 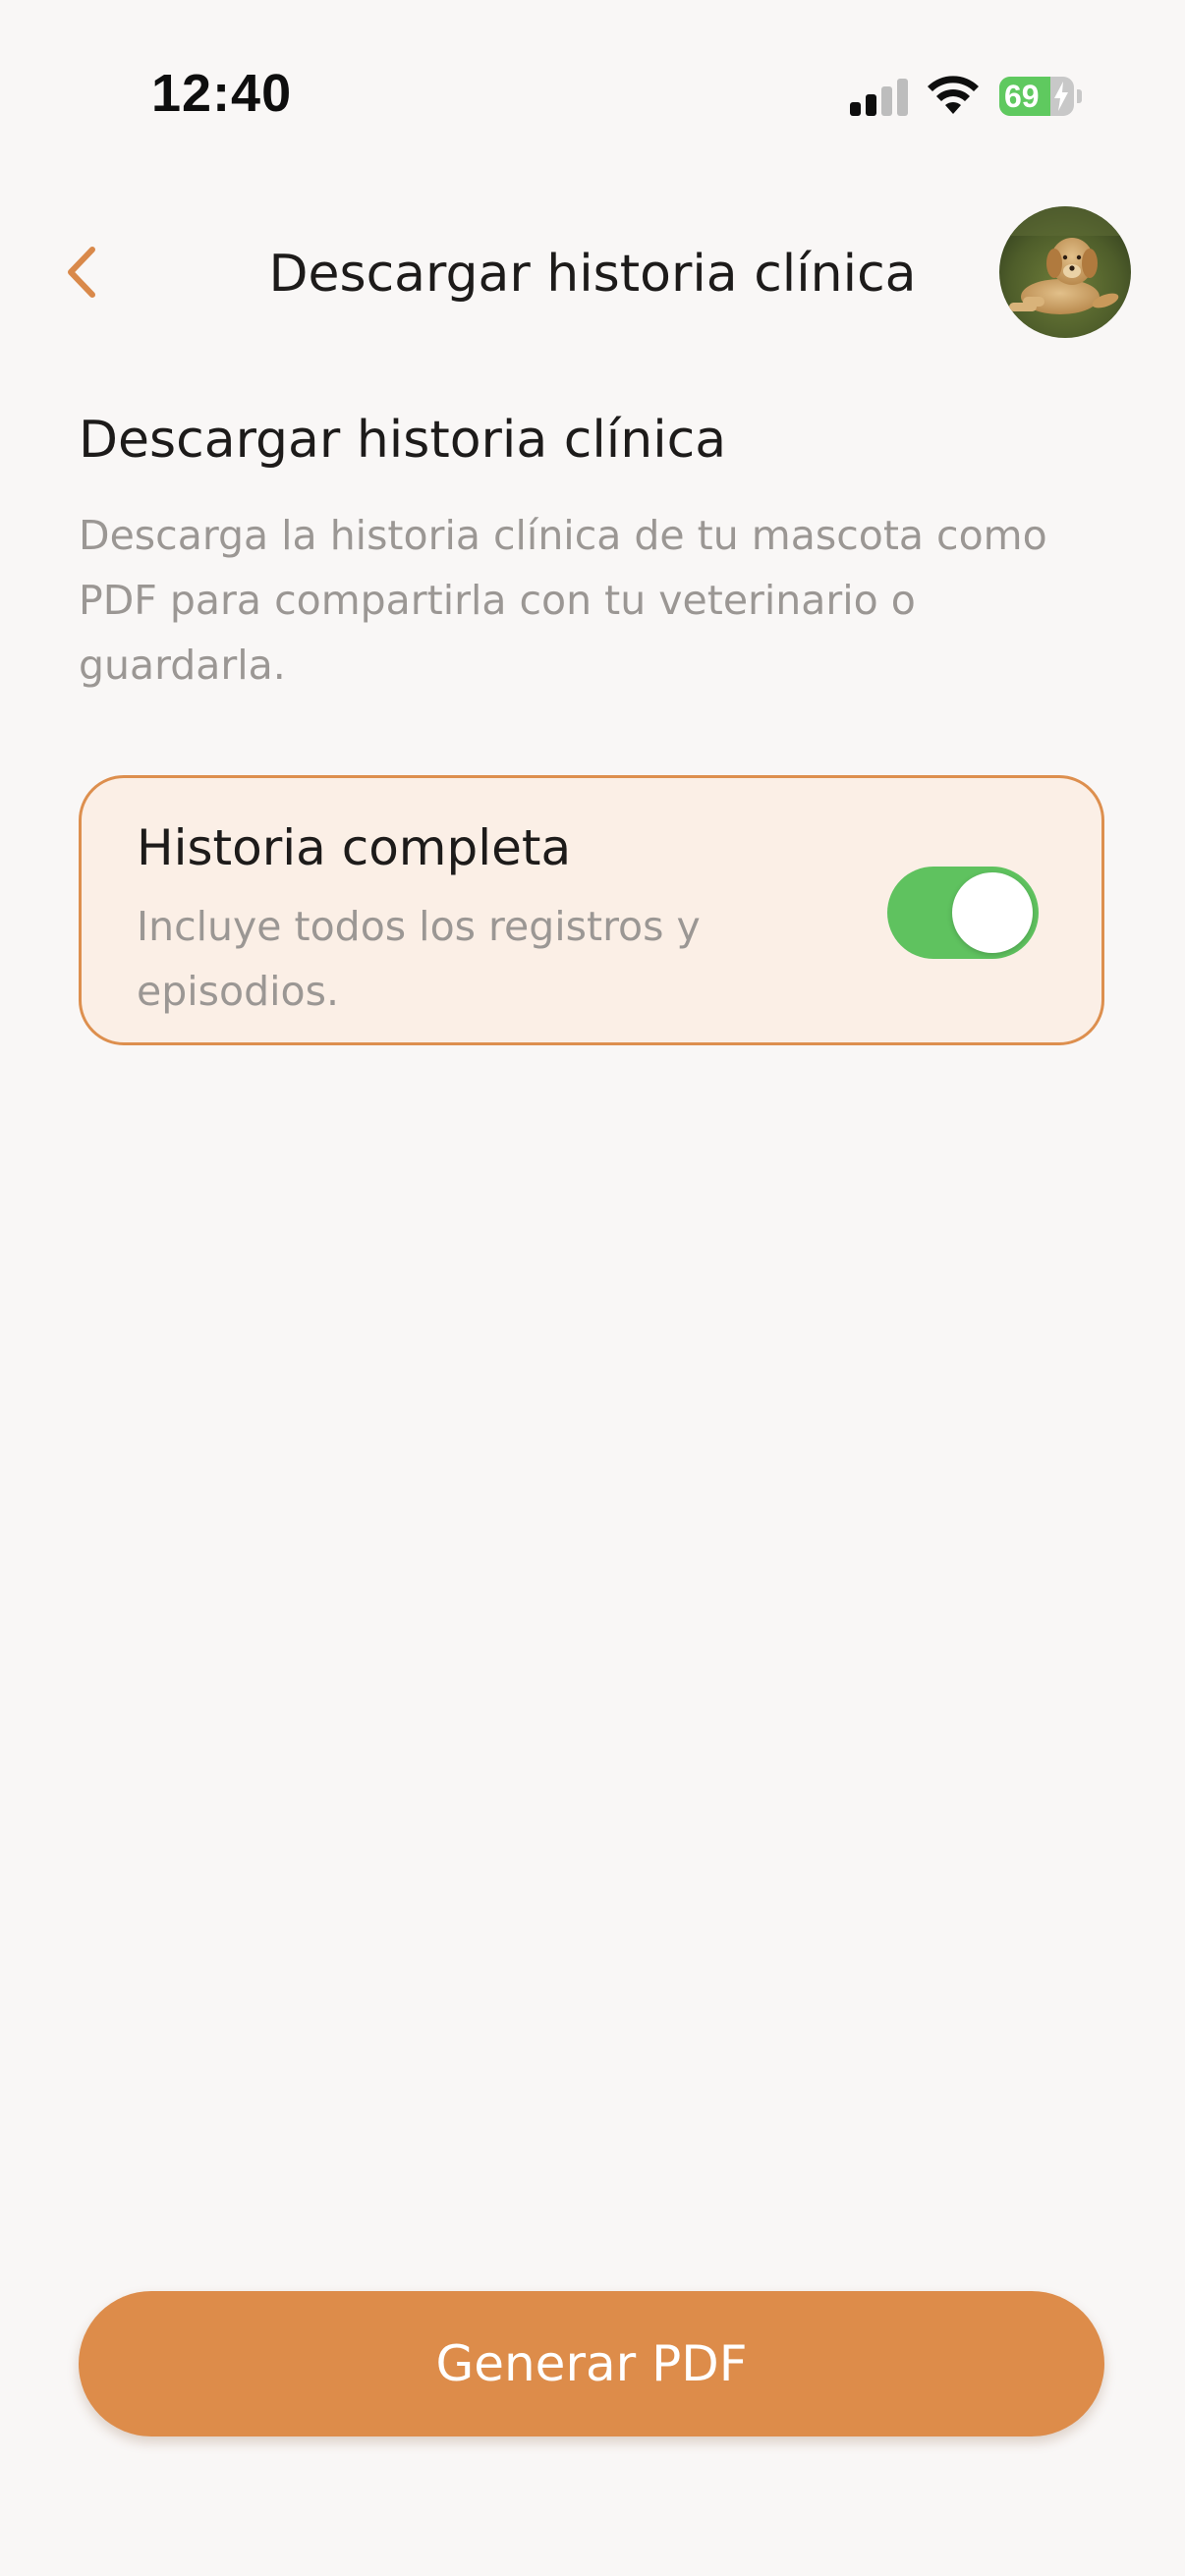 I want to click on charging-bolt-icon, so click(x=1061, y=96).